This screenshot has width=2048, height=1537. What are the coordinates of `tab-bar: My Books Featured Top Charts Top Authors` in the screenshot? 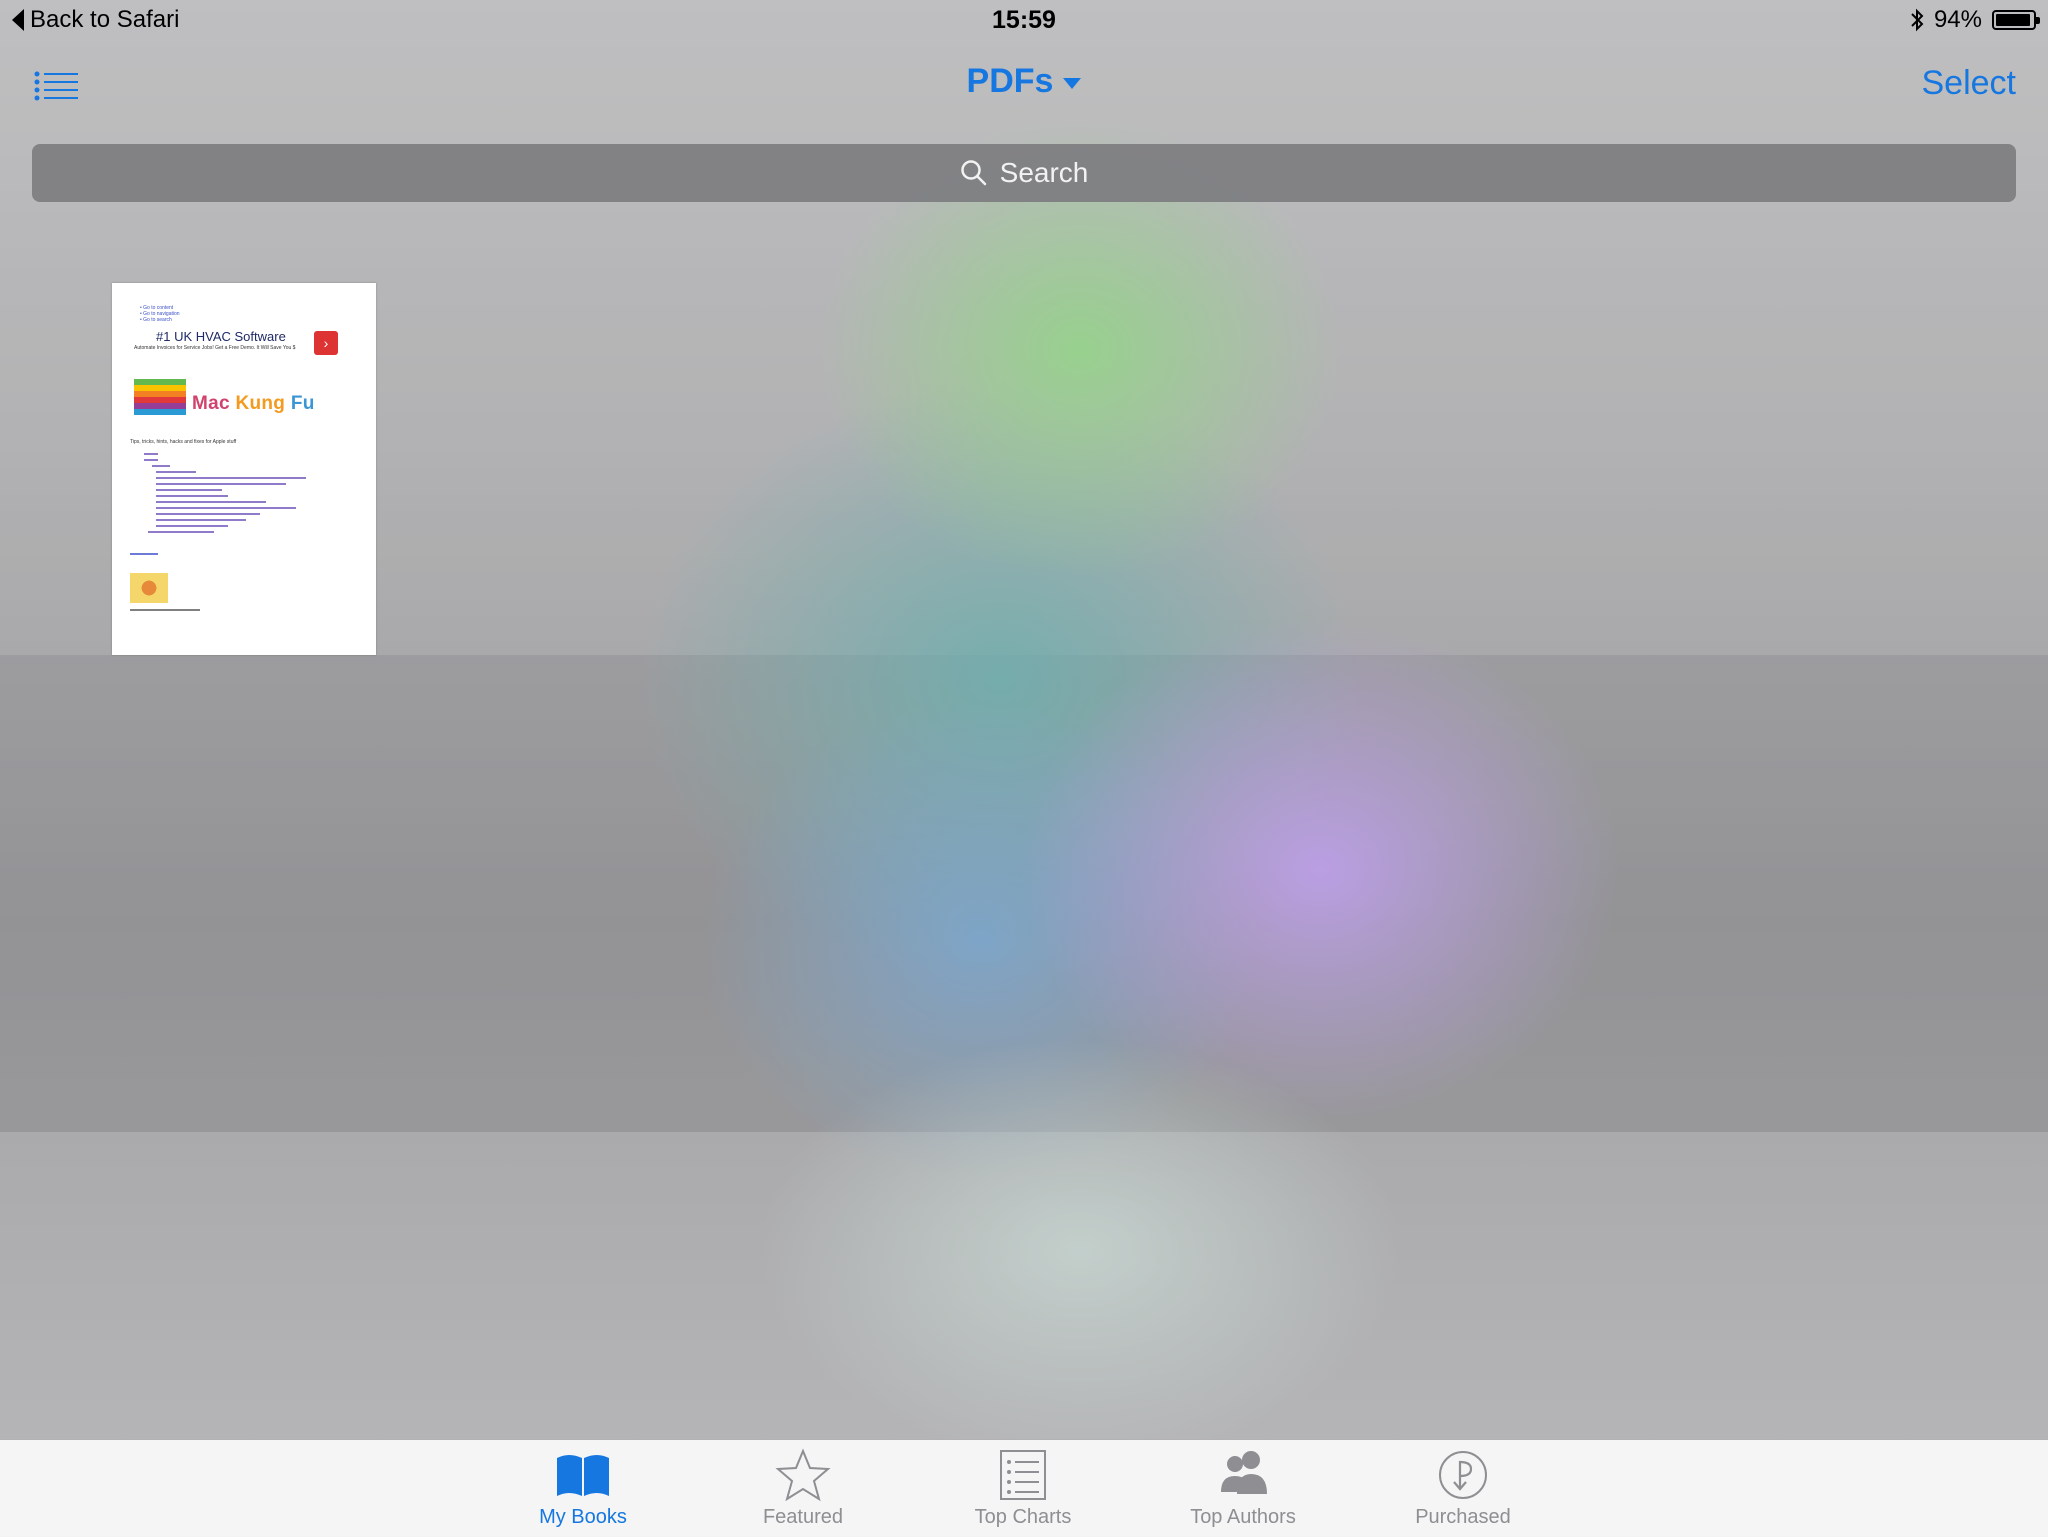 It's located at (1024, 1488).